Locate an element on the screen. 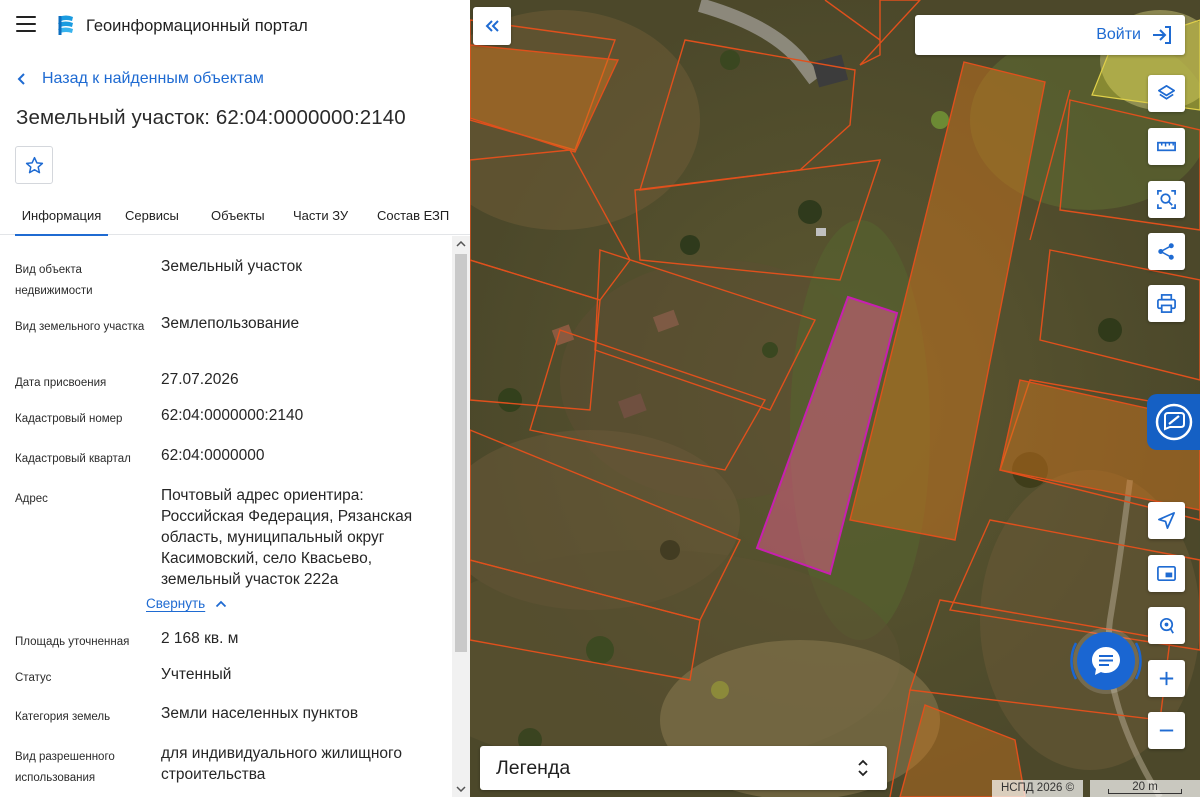 The image size is (1200, 797). tab-services: Сервисы is located at coordinates (152, 215).